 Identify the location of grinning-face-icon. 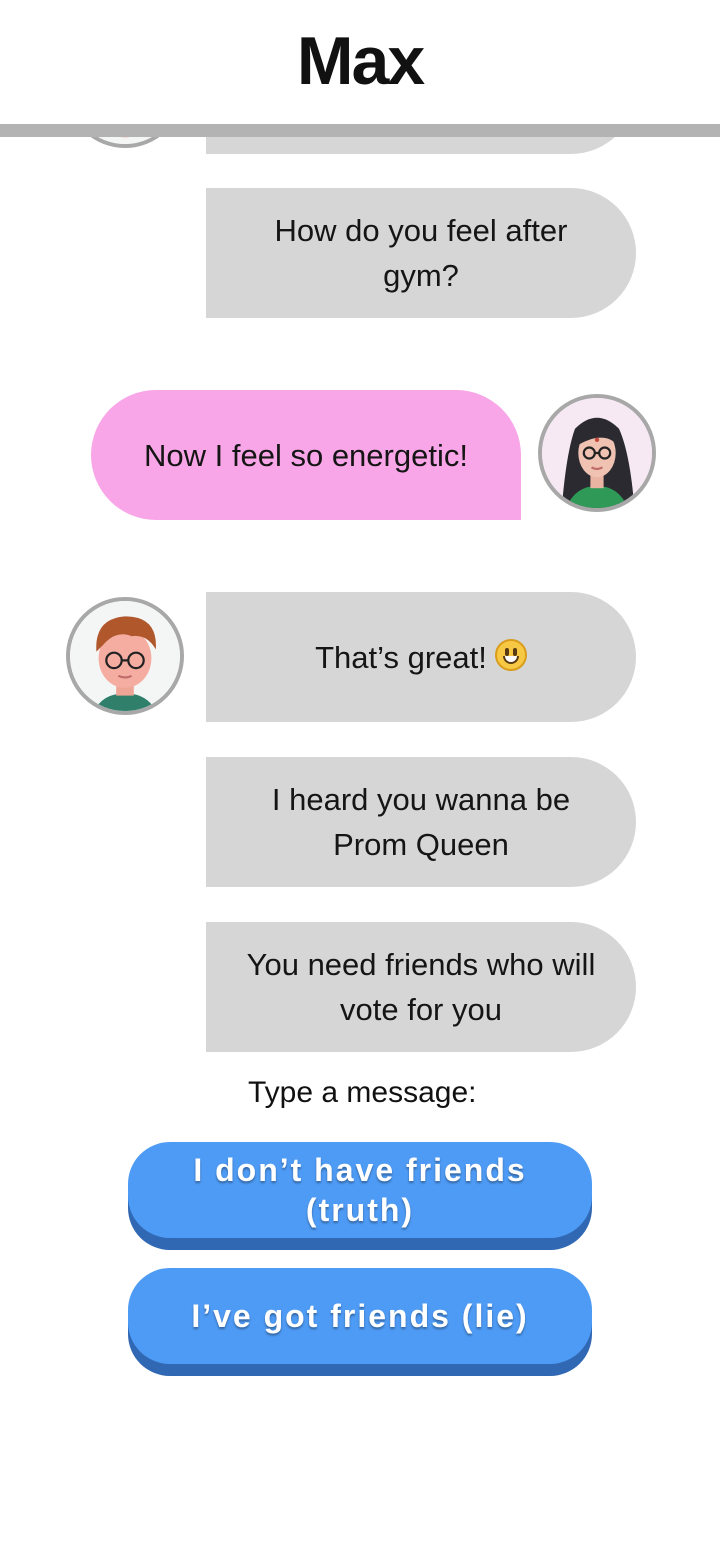
(510, 655).